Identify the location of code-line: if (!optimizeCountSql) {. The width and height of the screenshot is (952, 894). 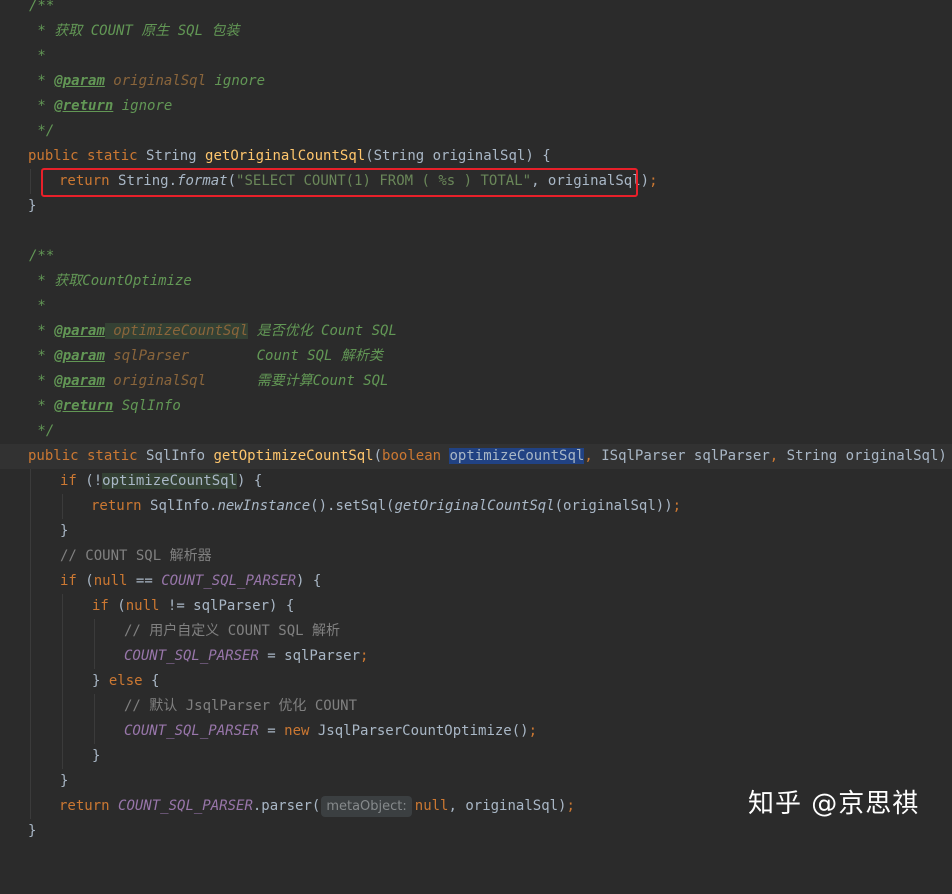
(476, 481).